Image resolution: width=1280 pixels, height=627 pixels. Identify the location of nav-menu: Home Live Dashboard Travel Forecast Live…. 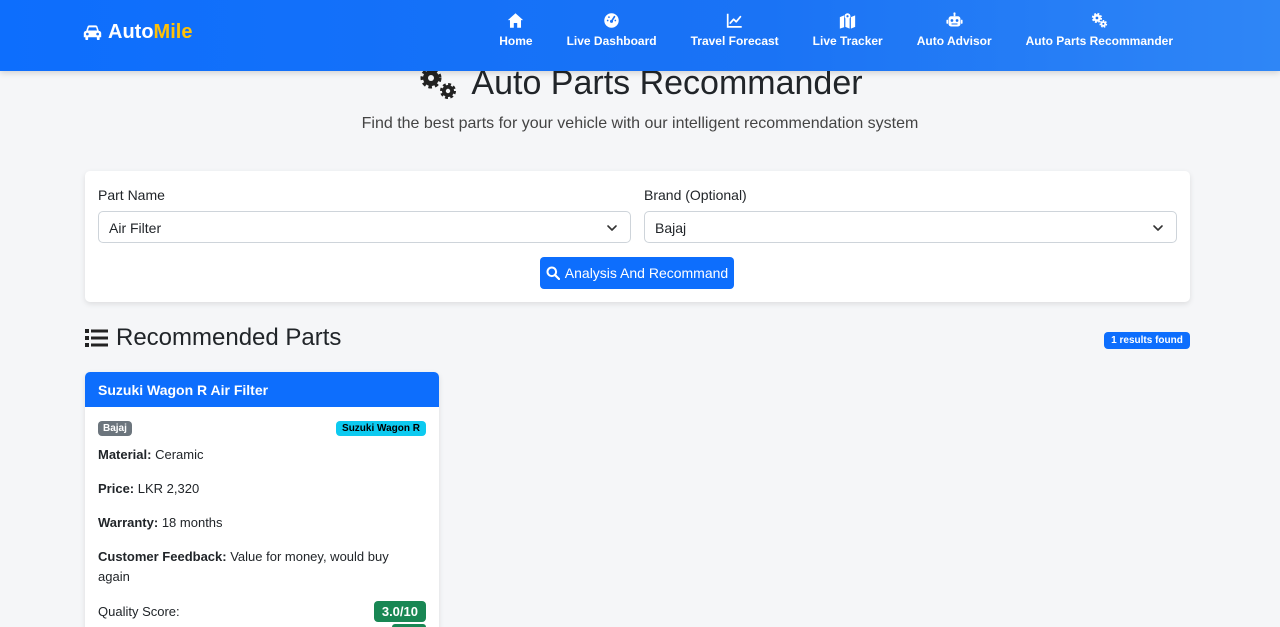
(836, 30).